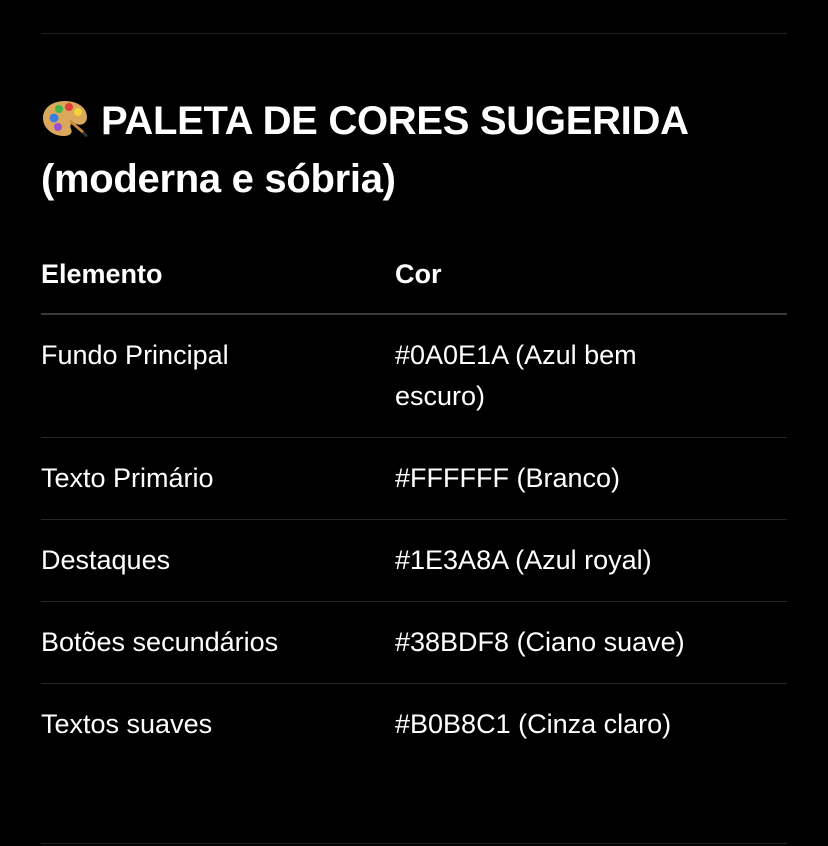  I want to click on cell-element: Texto Primário, so click(127, 478).